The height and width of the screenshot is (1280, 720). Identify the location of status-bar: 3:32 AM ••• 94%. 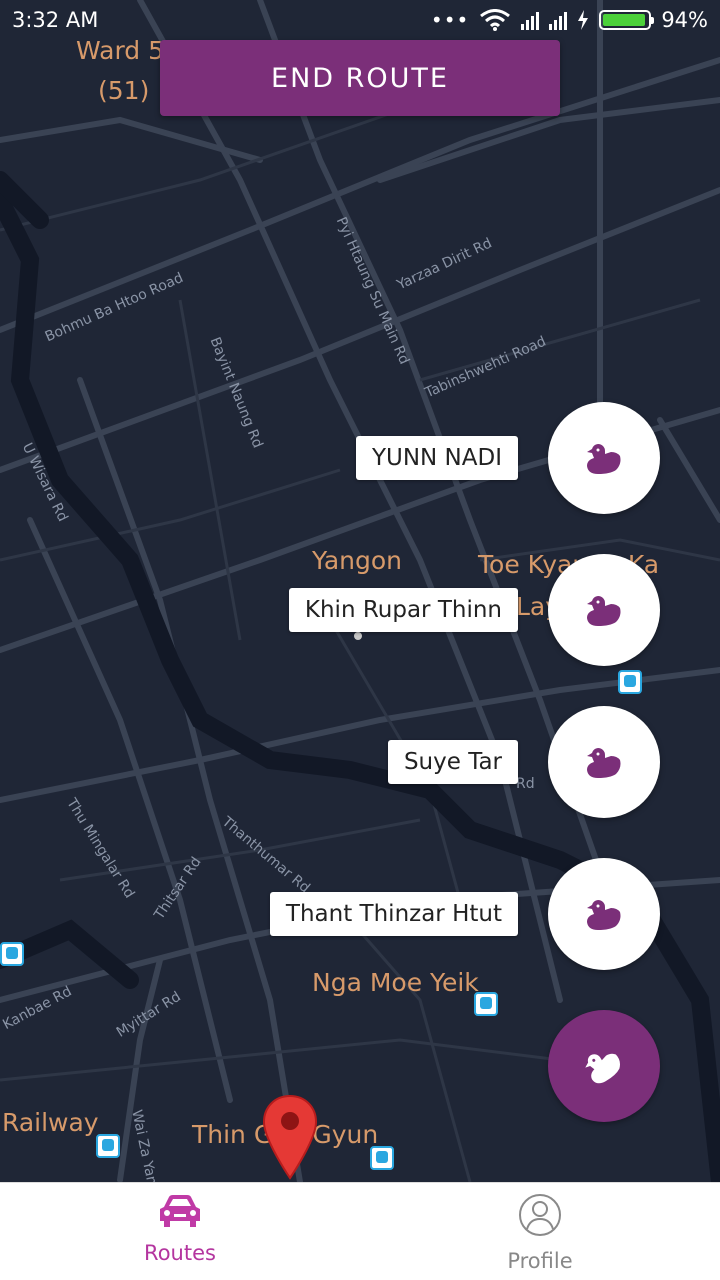
(360, 22).